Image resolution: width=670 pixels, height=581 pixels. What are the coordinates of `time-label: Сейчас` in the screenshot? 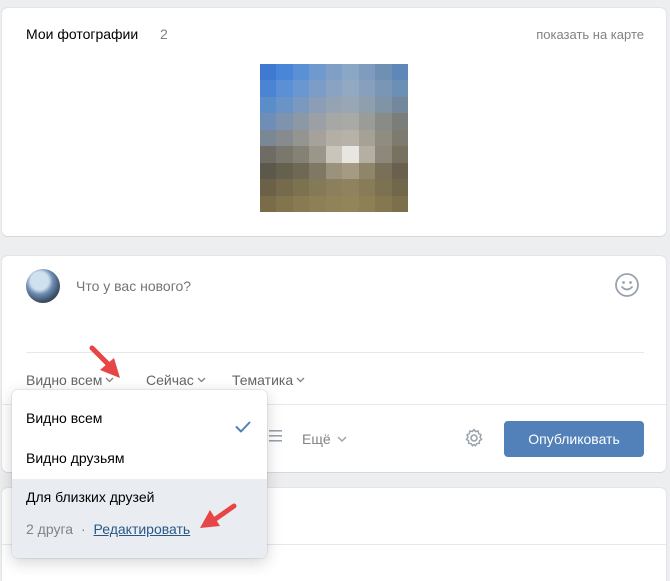 It's located at (170, 380).